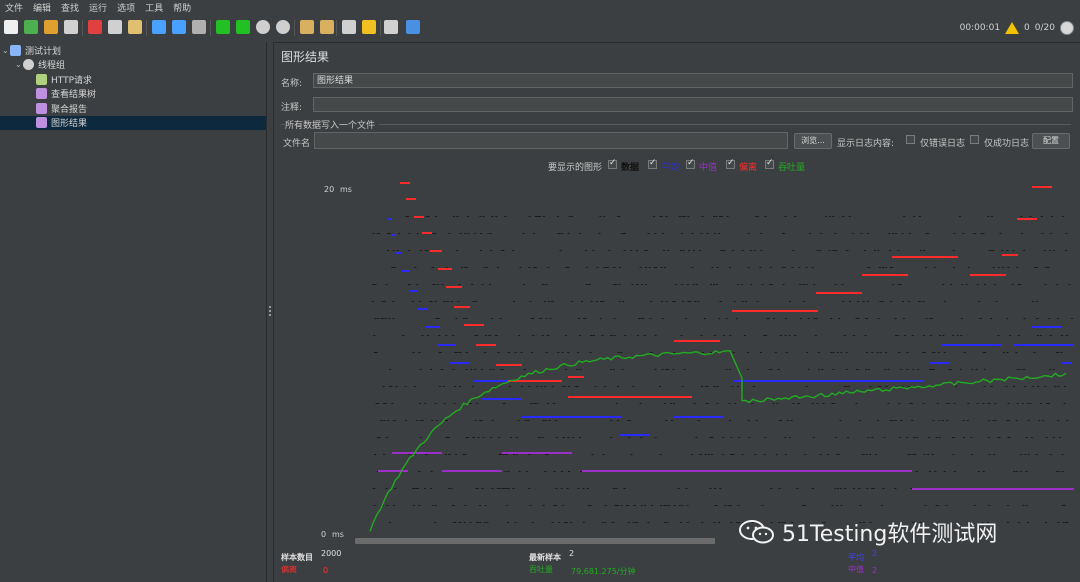 This screenshot has height=582, width=1080. I want to click on menu-item: 编辑, so click(42, 7).